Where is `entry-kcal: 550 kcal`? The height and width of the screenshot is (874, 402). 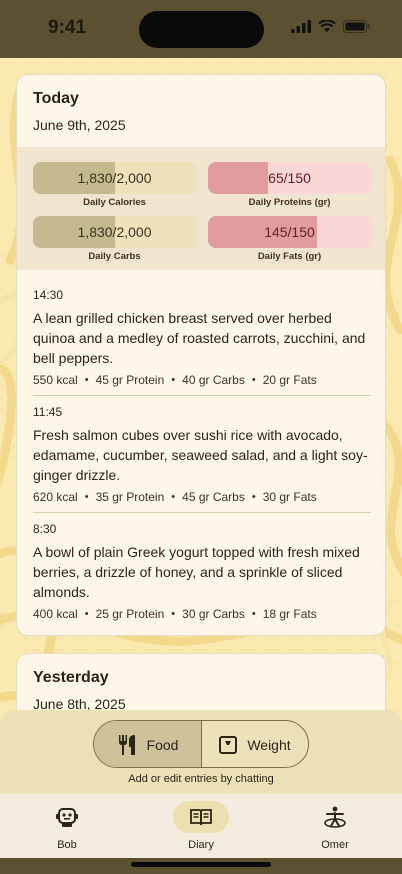 entry-kcal: 550 kcal is located at coordinates (55, 380).